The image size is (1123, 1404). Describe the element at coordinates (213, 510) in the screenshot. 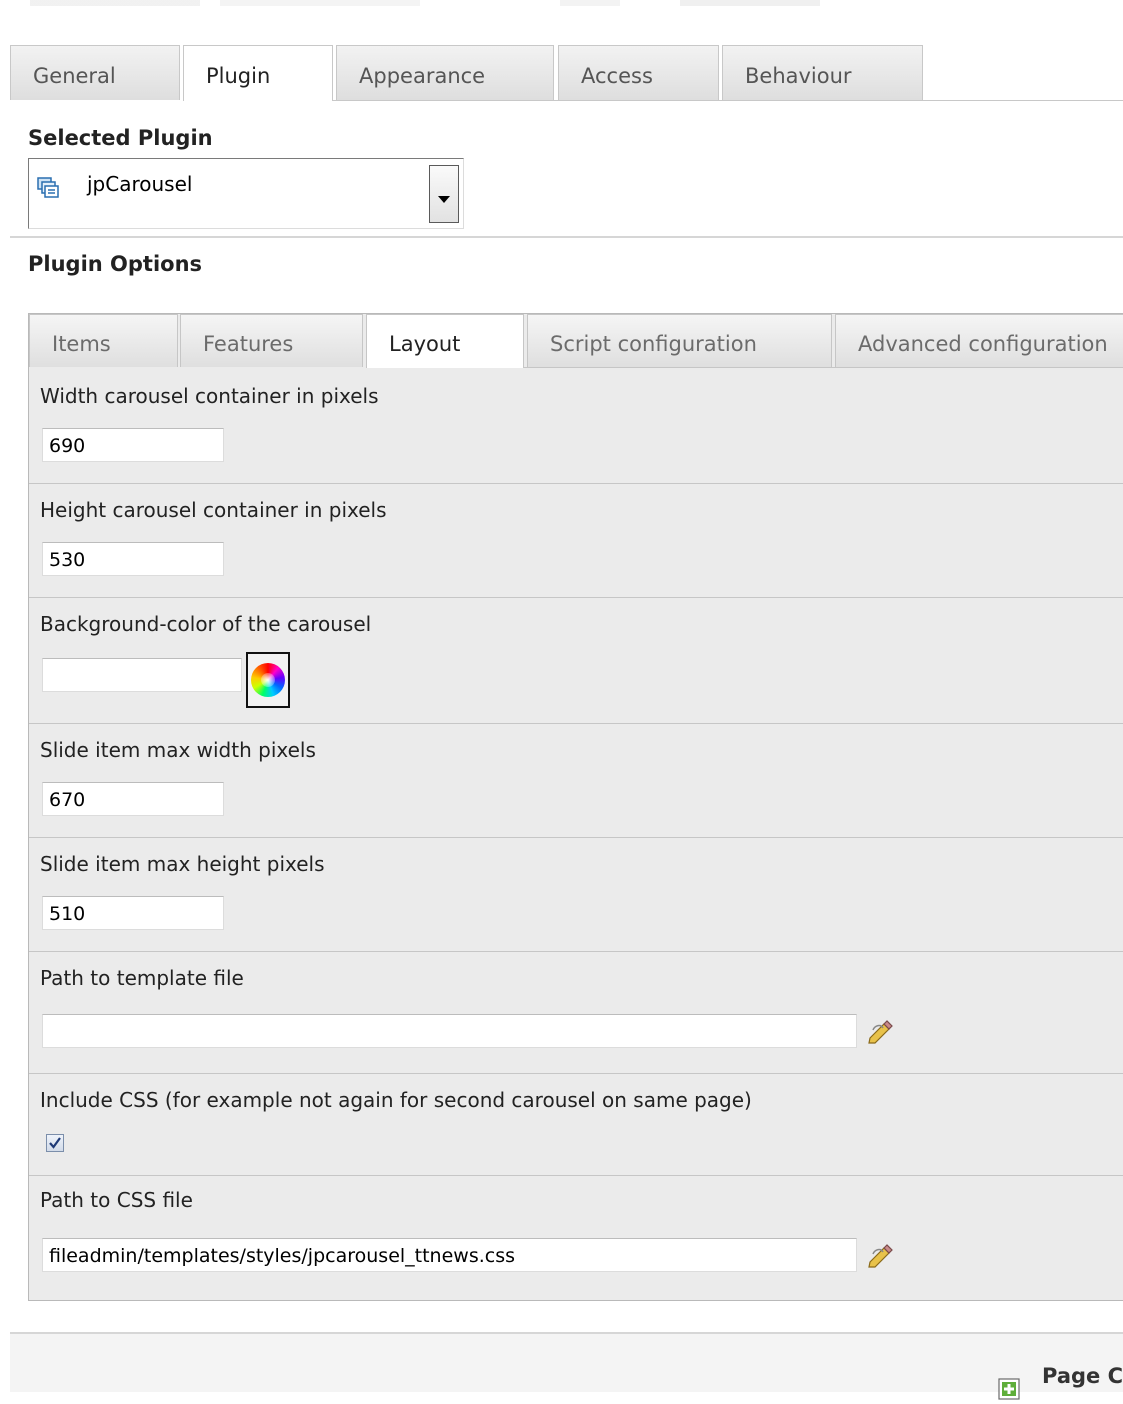

I see `field-label: Height carousel container in pixels` at that location.